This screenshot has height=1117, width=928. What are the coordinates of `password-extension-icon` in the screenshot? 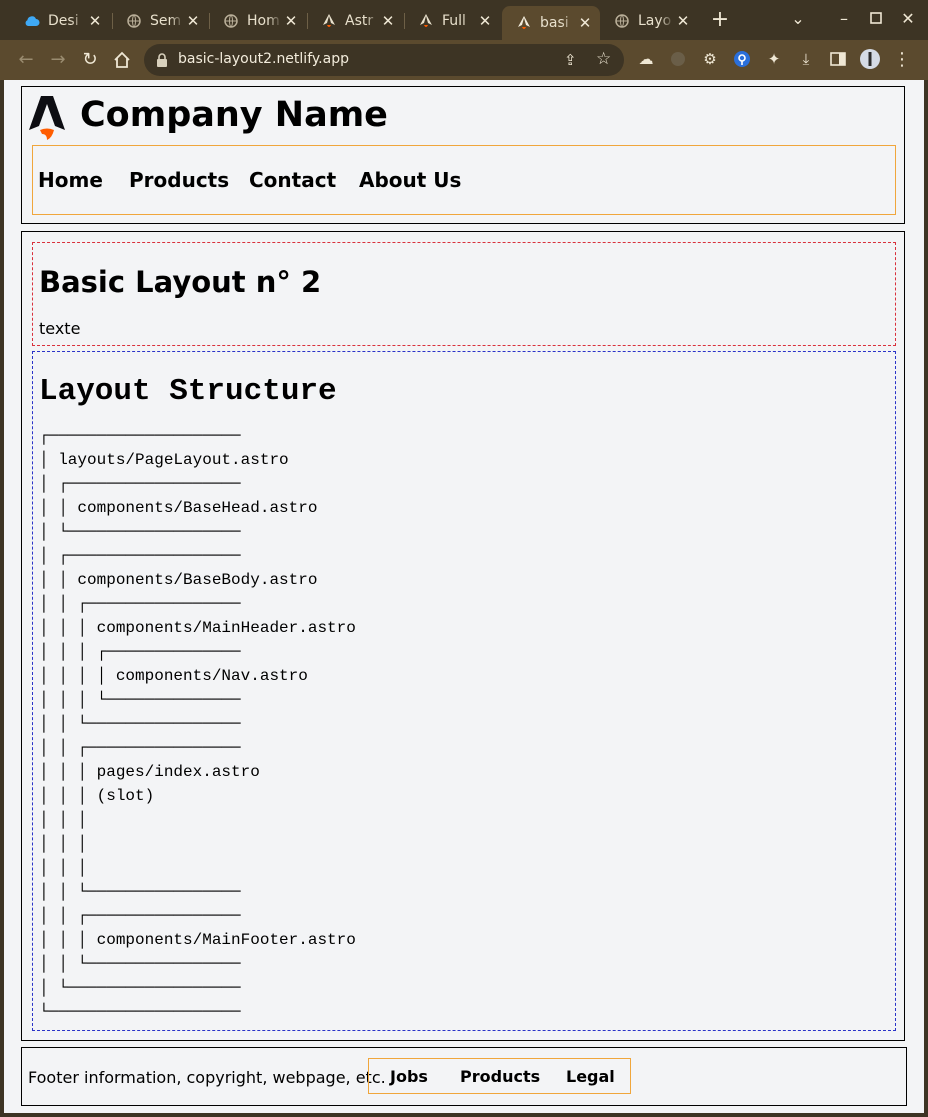 It's located at (742, 59).